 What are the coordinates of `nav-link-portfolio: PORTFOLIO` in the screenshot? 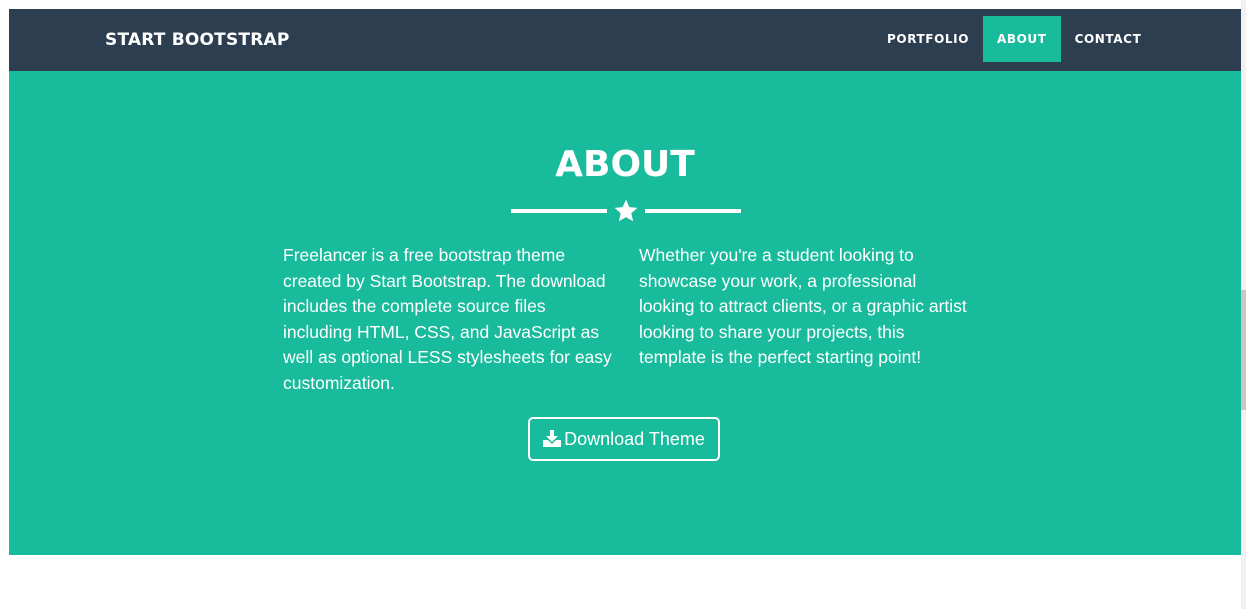 It's located at (928, 39).